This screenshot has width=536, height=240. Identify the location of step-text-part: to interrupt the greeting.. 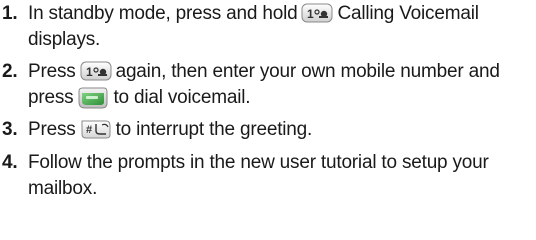
(214, 129).